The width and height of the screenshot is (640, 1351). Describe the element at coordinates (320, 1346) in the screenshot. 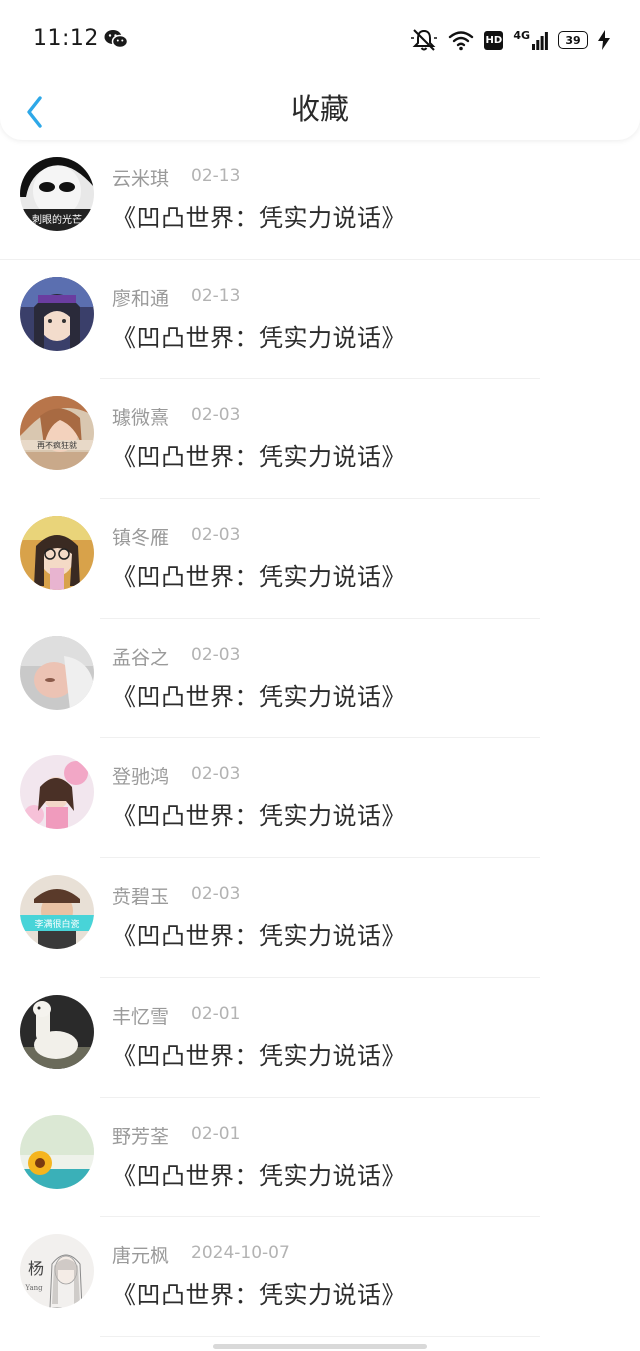

I see `home-indicator` at that location.